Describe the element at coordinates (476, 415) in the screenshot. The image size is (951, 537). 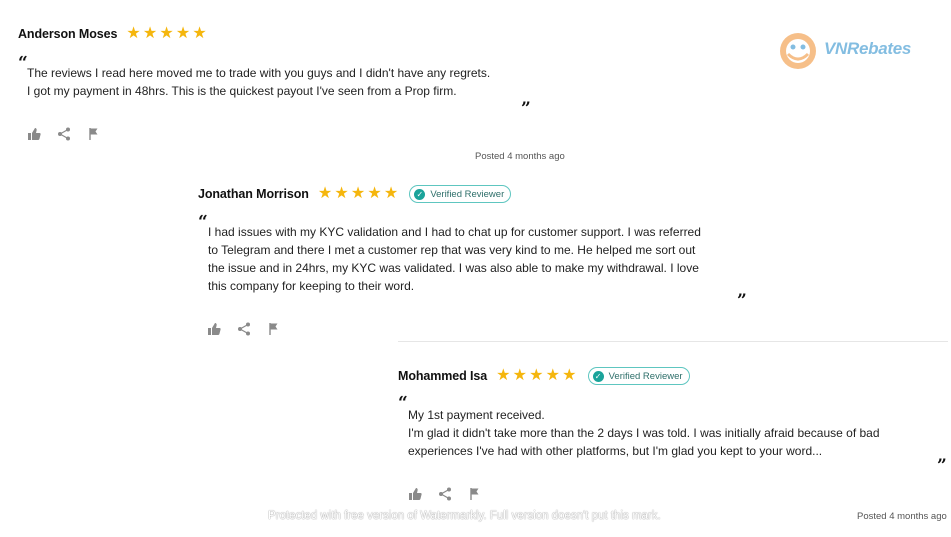
I see `review-line: My 1st payment received.` at that location.